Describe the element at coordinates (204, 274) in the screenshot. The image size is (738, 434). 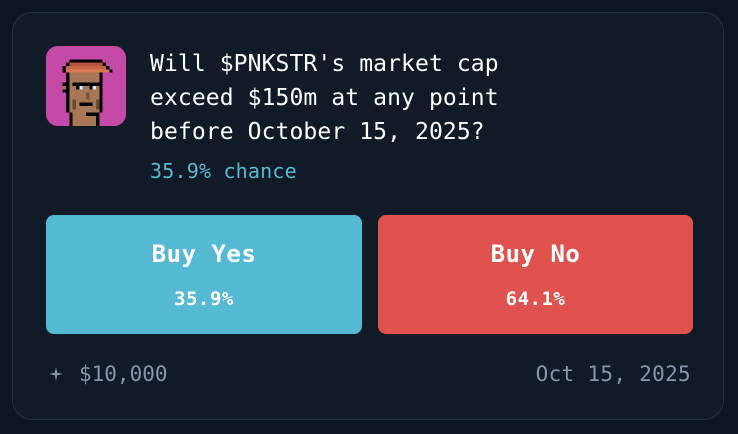
I see `buy-yes-button: Buy Yes 35.9%` at that location.